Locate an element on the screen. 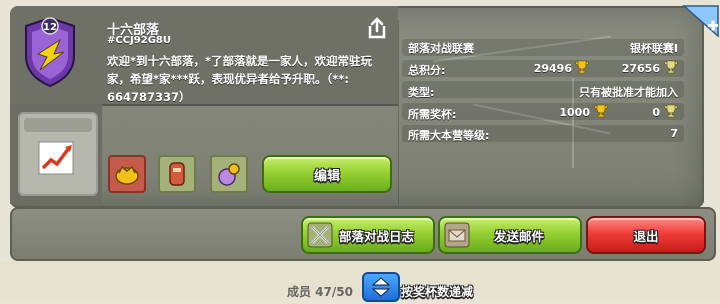  clan-games-tab is located at coordinates (177, 174).